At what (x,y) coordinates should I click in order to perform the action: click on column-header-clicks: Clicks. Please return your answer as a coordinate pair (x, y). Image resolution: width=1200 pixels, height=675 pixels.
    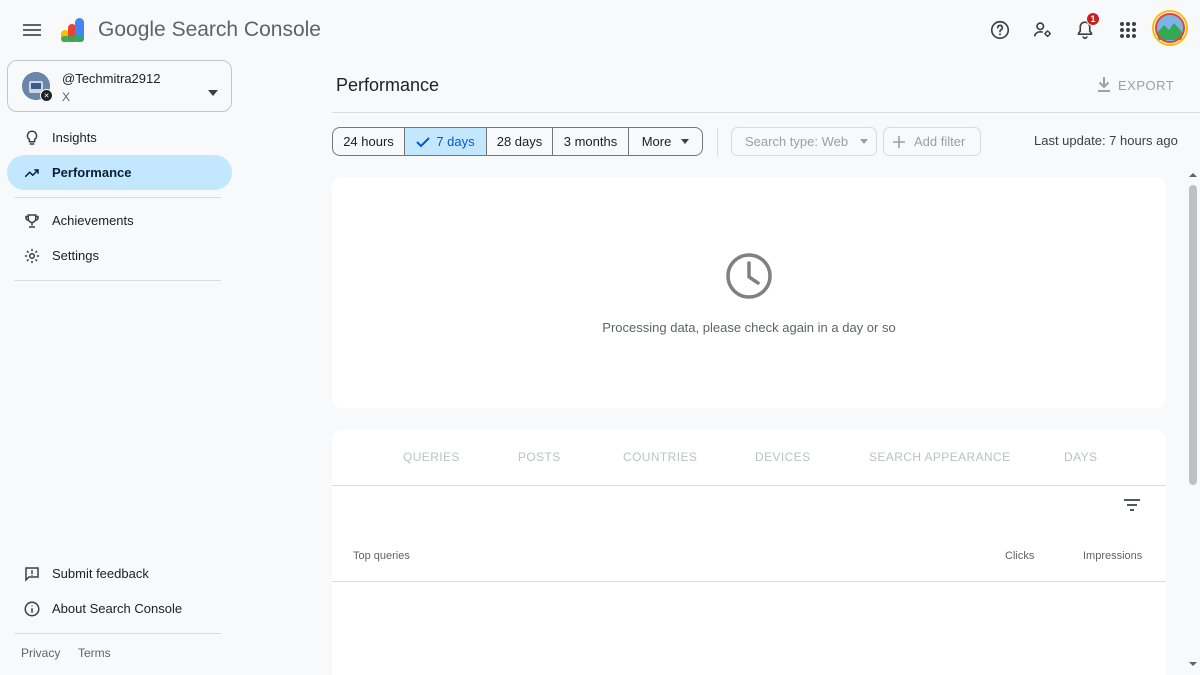
    Looking at the image, I should click on (1019, 556).